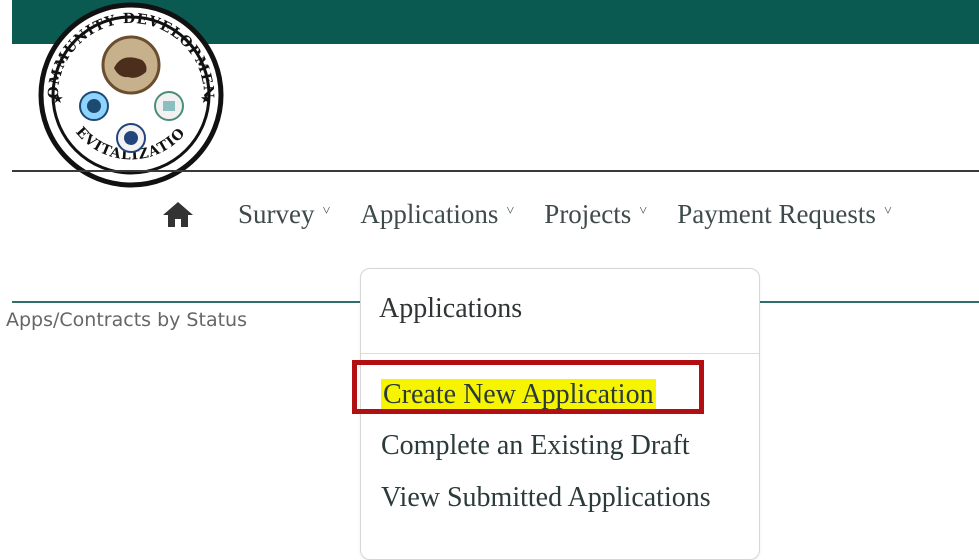 The width and height of the screenshot is (979, 560). I want to click on view-submitted-applications-menu-item: View Submitted Applications, so click(546, 498).